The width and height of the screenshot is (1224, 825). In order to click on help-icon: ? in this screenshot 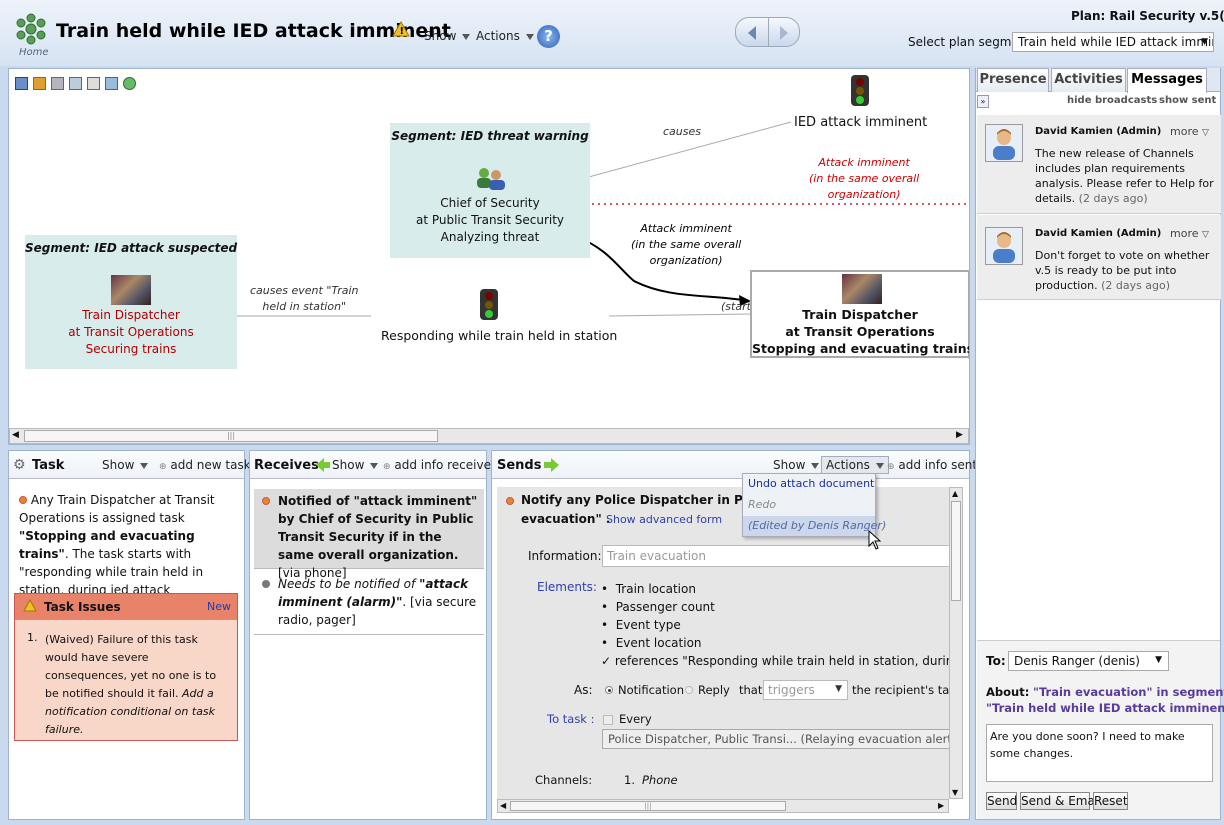, I will do `click(548, 36)`.